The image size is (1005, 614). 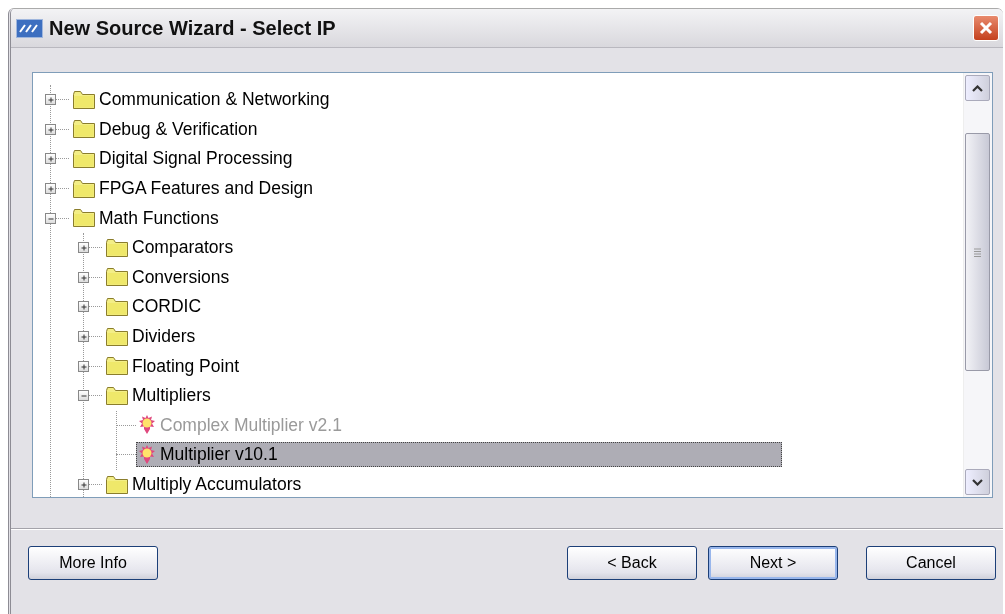 What do you see at coordinates (165, 129) in the screenshot?
I see `tree-item: Debug & Verification` at bounding box center [165, 129].